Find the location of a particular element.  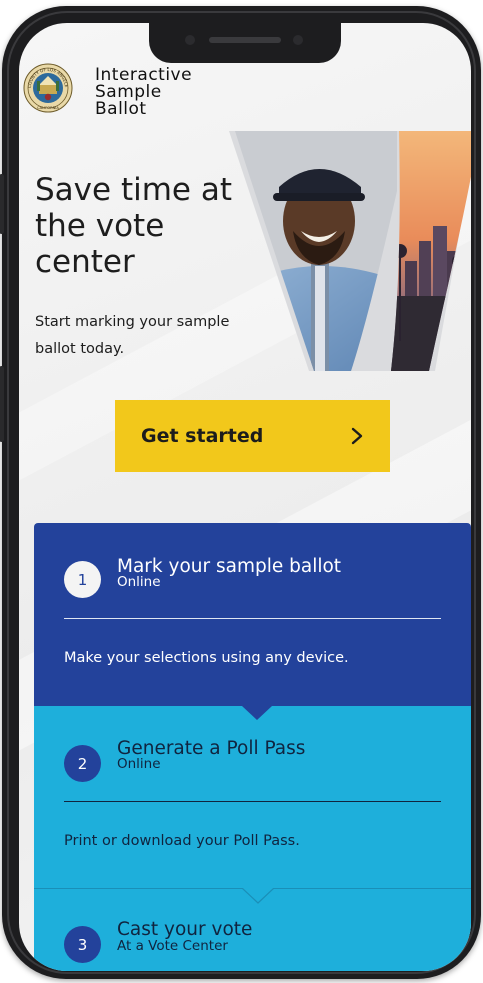

get-started-button: Get started is located at coordinates (252, 436).